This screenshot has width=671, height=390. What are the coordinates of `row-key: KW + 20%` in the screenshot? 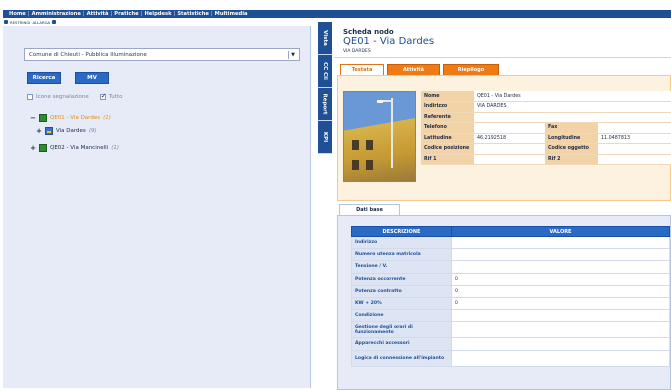 It's located at (401, 303).